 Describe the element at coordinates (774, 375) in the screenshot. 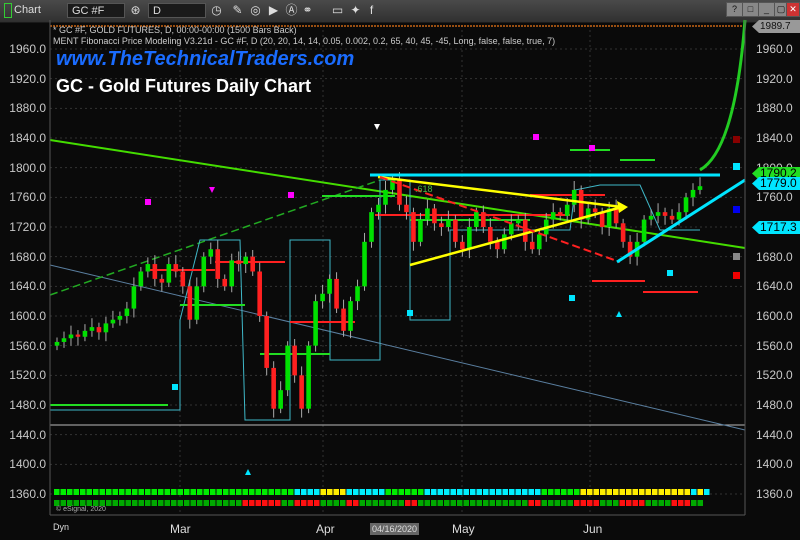

I see `y-tick-right: 1520.0` at that location.